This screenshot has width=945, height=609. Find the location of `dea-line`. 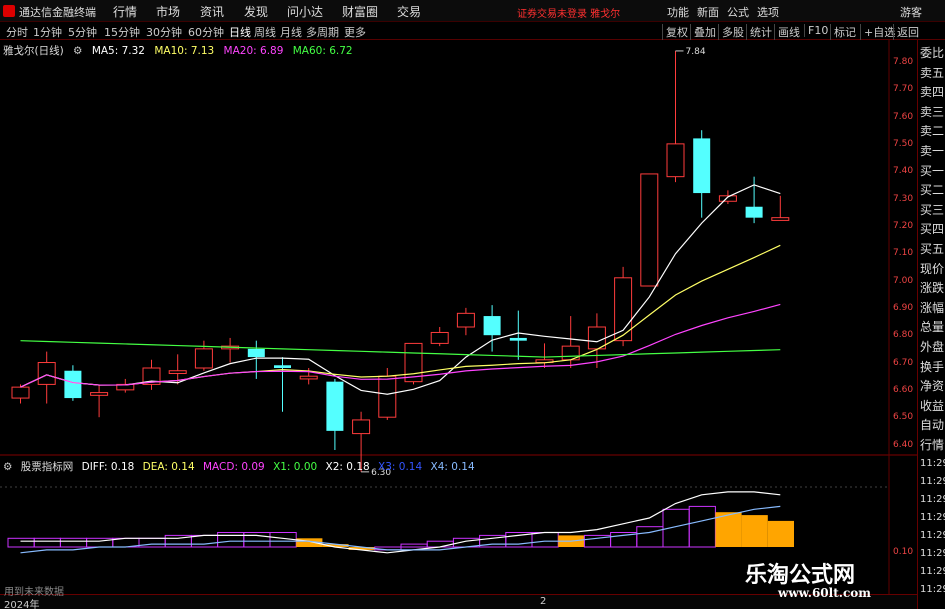

dea-line is located at coordinates (400, 529).